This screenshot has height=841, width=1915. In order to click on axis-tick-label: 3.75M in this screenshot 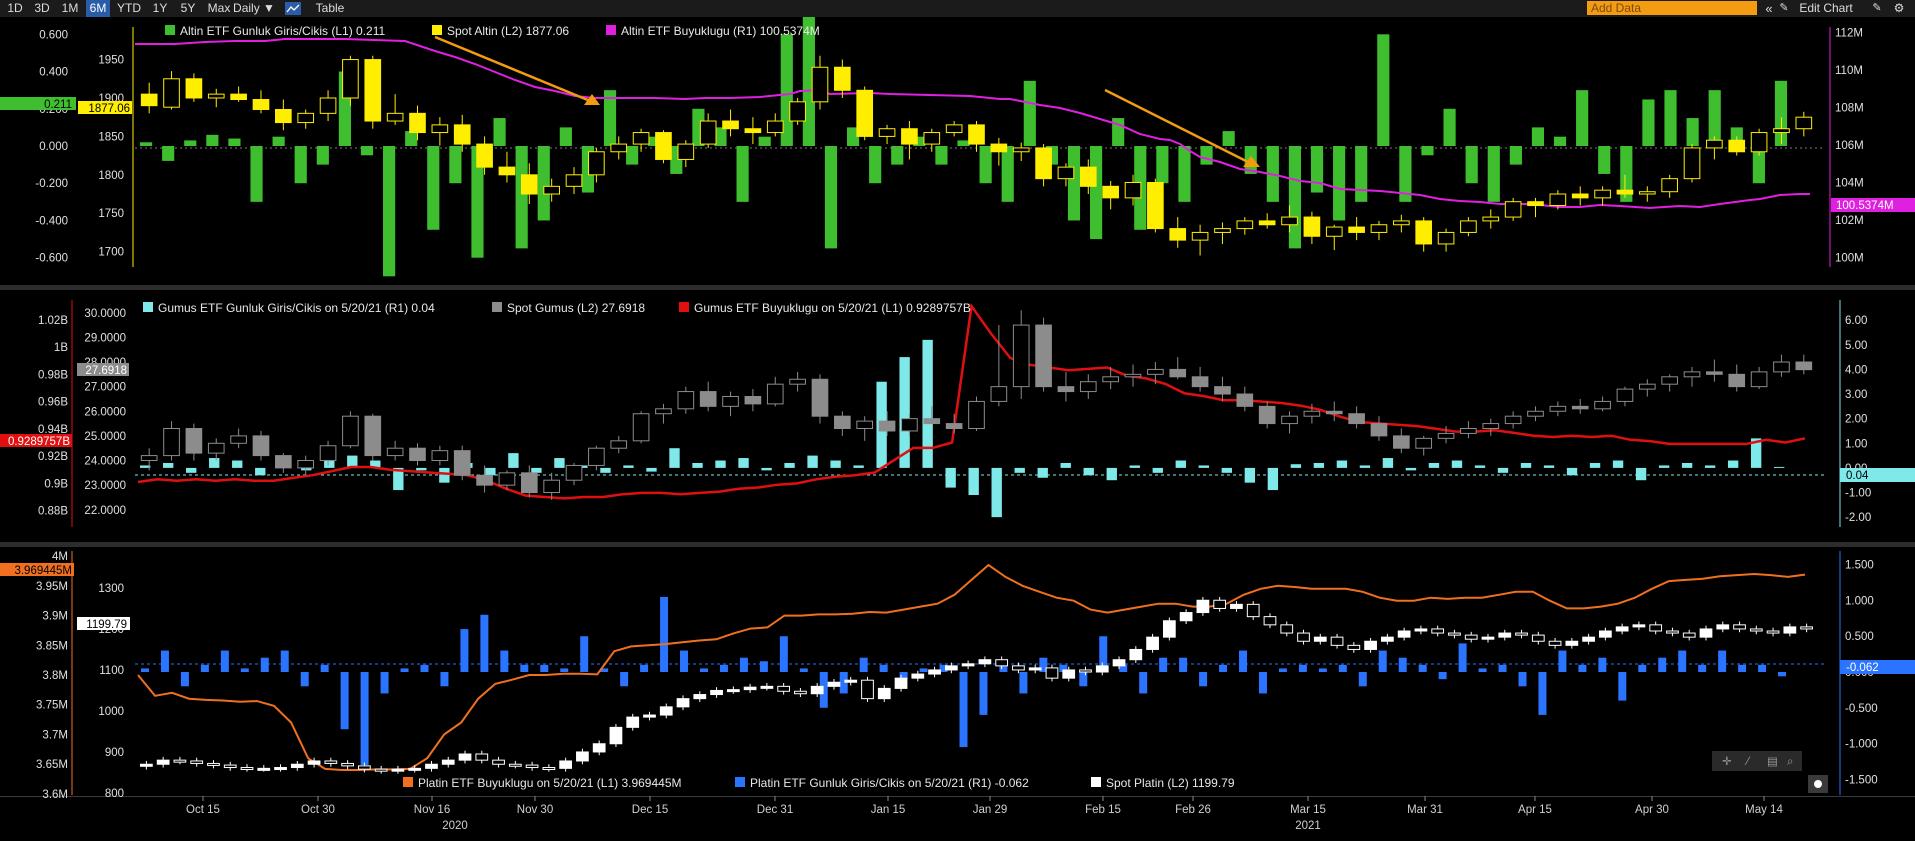, I will do `click(52, 706)`.